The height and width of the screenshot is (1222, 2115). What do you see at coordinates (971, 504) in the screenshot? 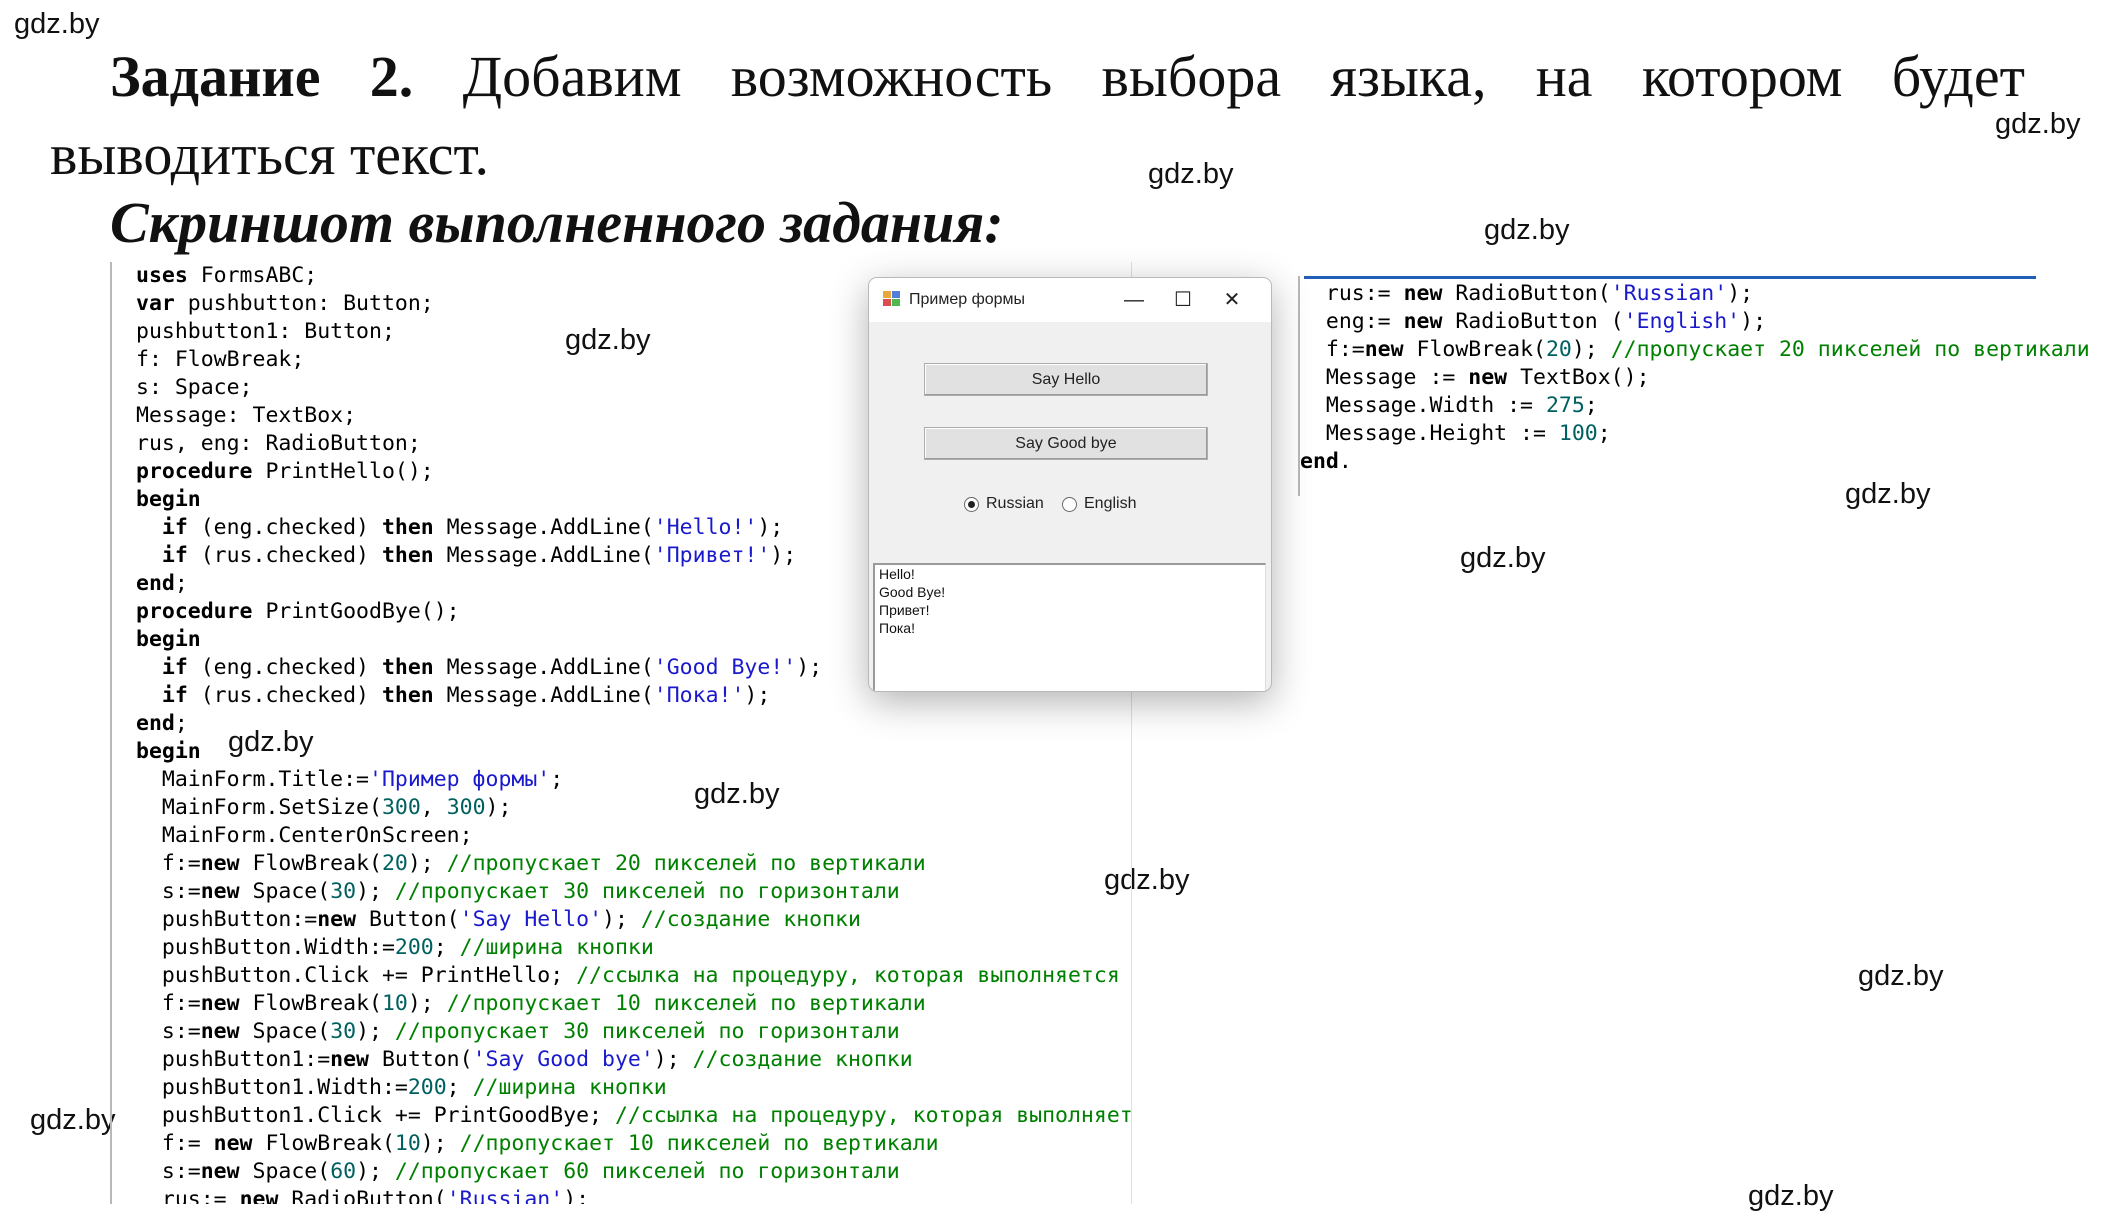
I see `radio-russian-dot` at bounding box center [971, 504].